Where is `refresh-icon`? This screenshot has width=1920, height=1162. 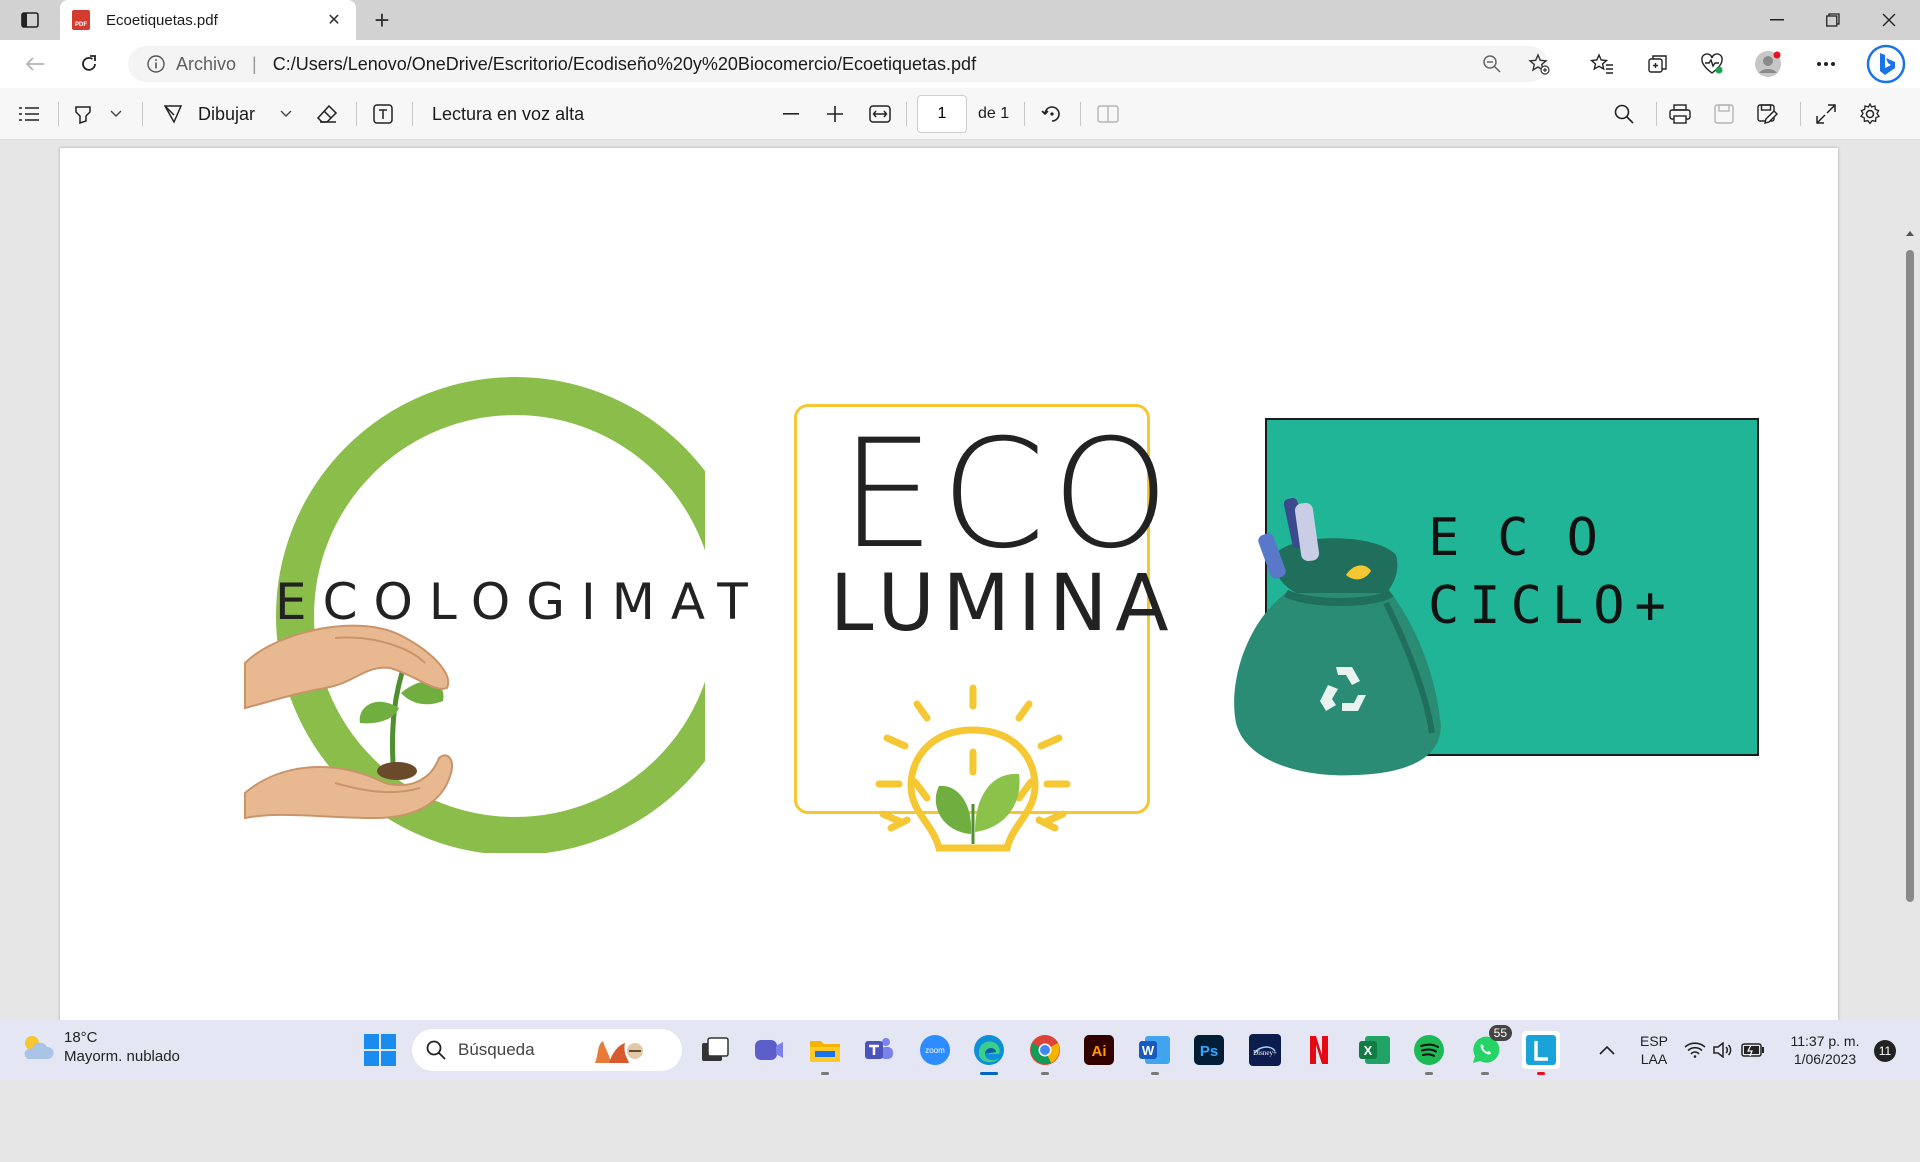
refresh-icon is located at coordinates (89, 64).